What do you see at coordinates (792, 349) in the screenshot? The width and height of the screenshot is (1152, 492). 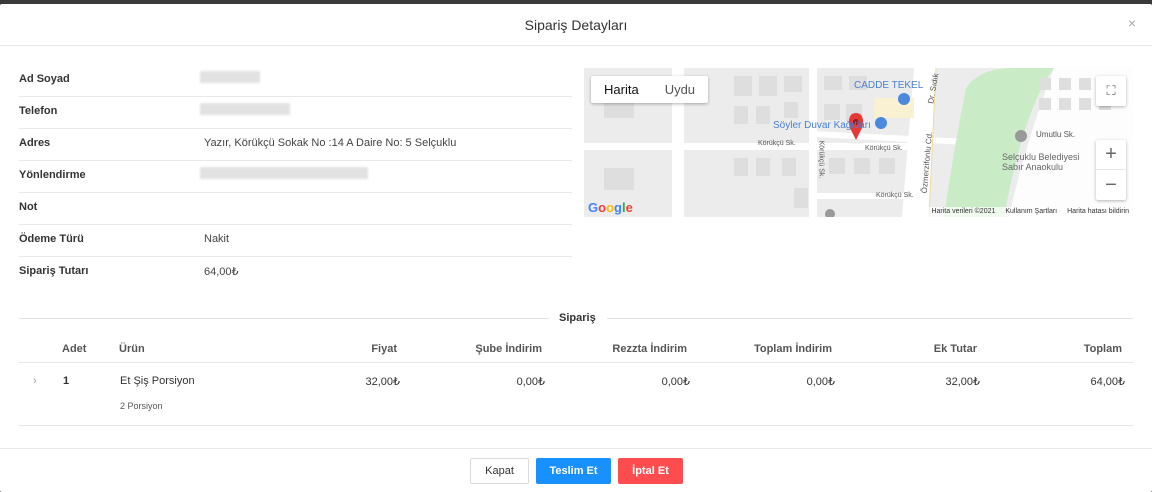 I see `col-header: Toplam İndirim` at bounding box center [792, 349].